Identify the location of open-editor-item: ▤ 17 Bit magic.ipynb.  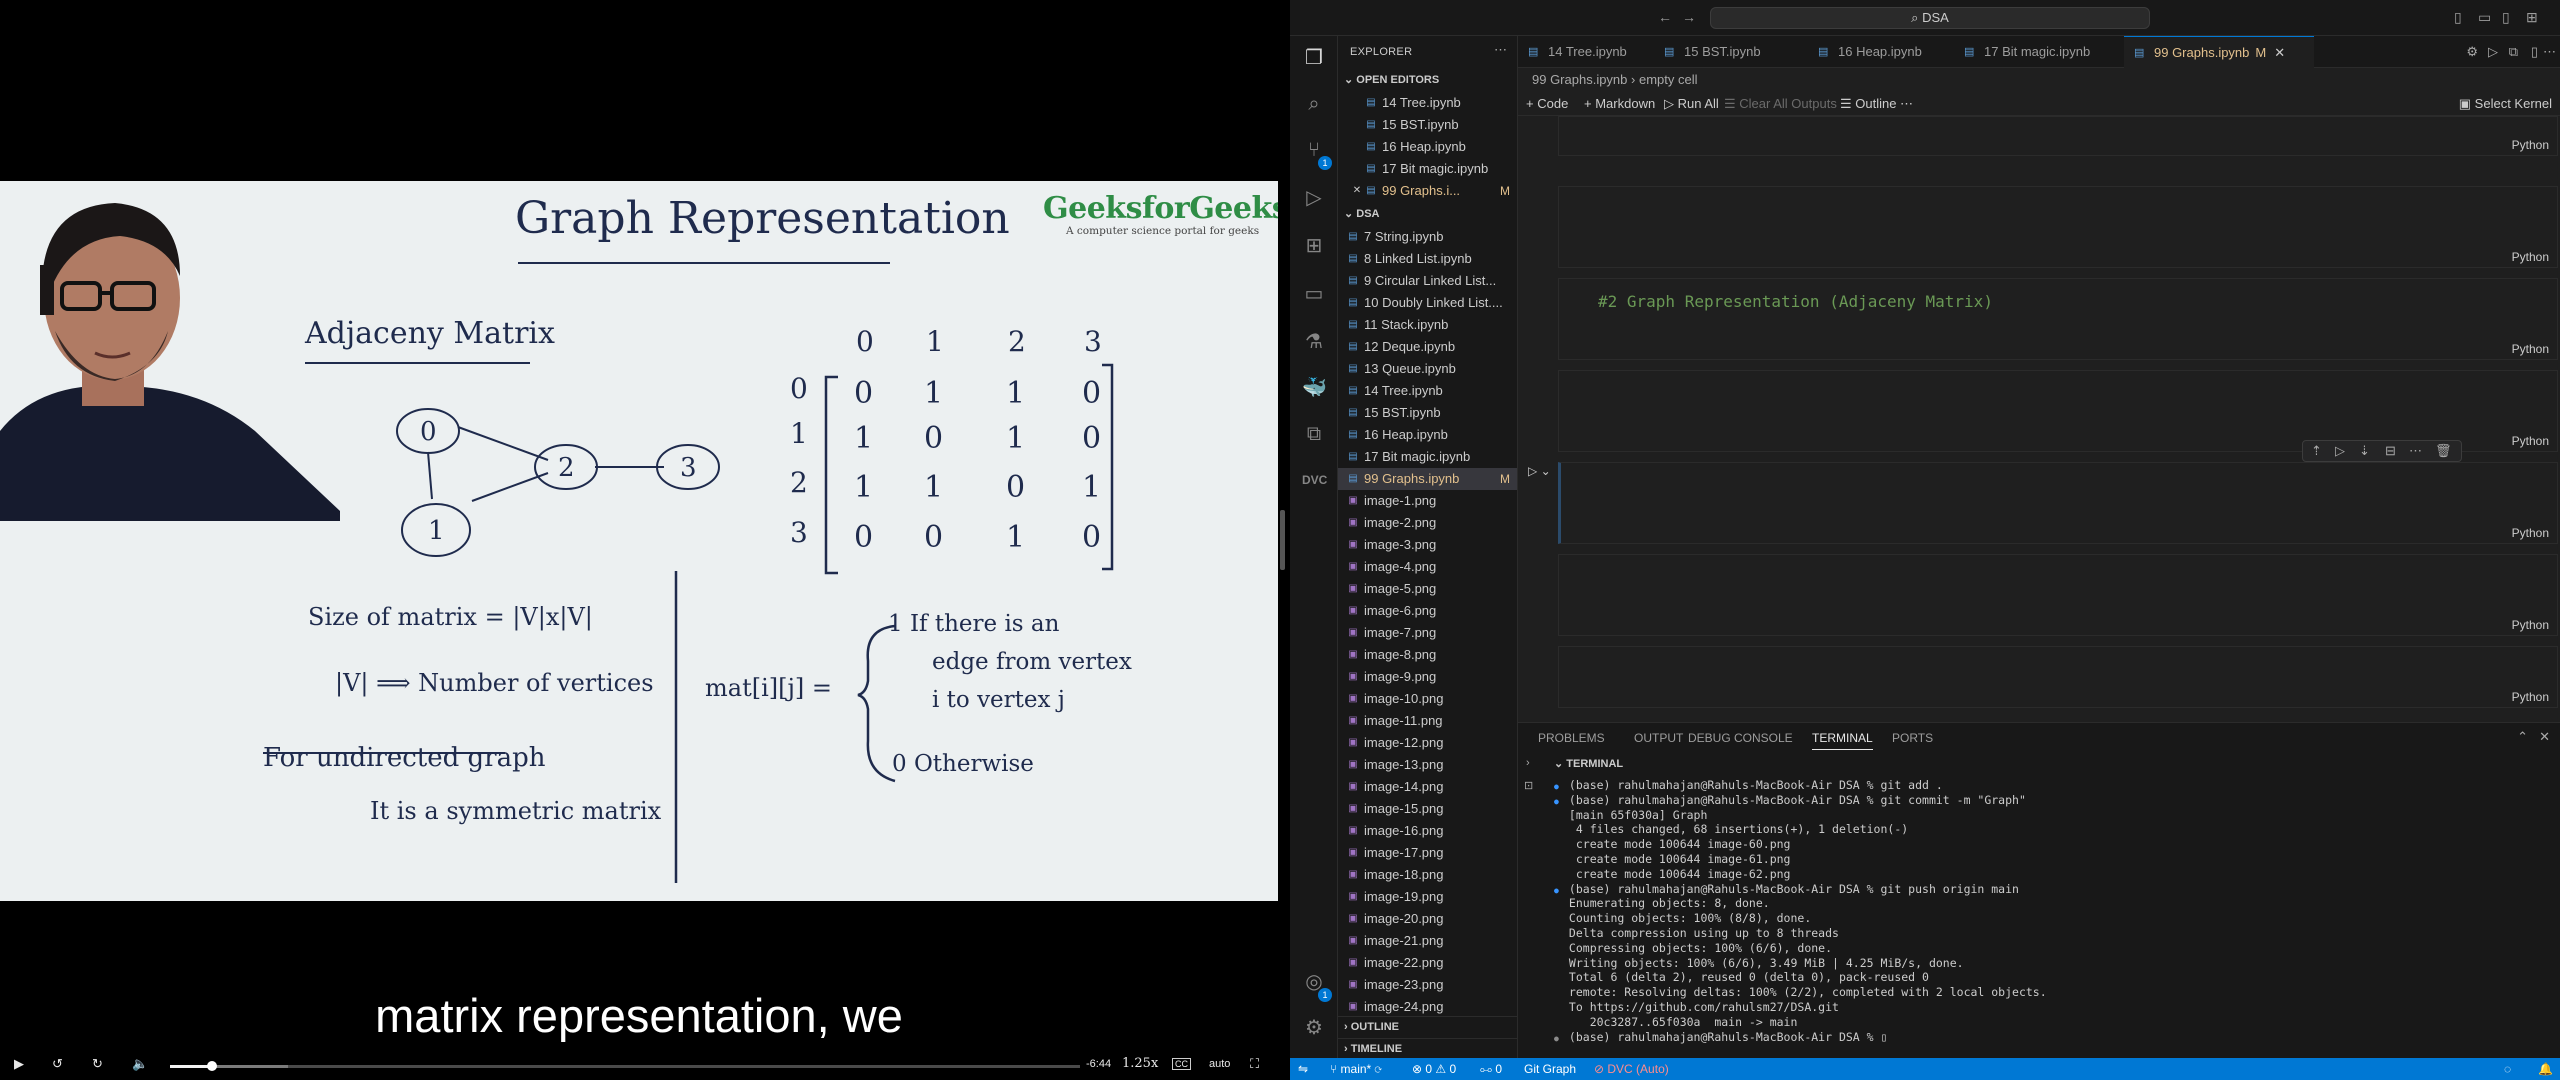
(1427, 169).